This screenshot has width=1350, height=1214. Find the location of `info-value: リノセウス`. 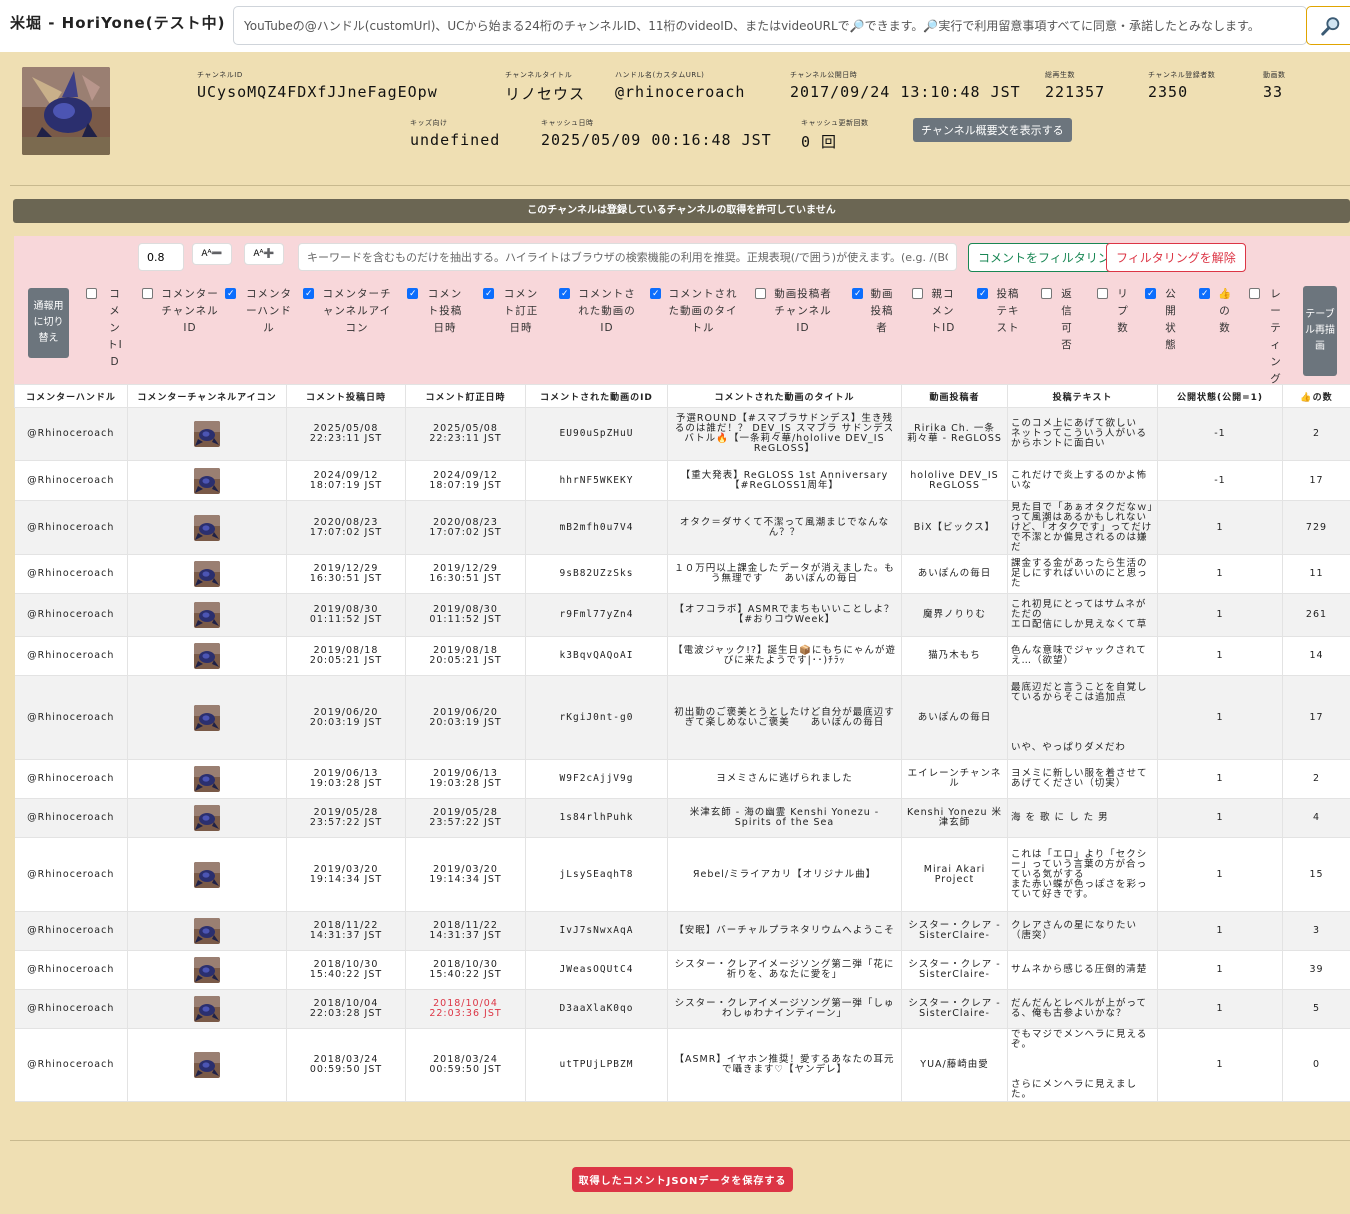

info-value: リノセウス is located at coordinates (545, 94).